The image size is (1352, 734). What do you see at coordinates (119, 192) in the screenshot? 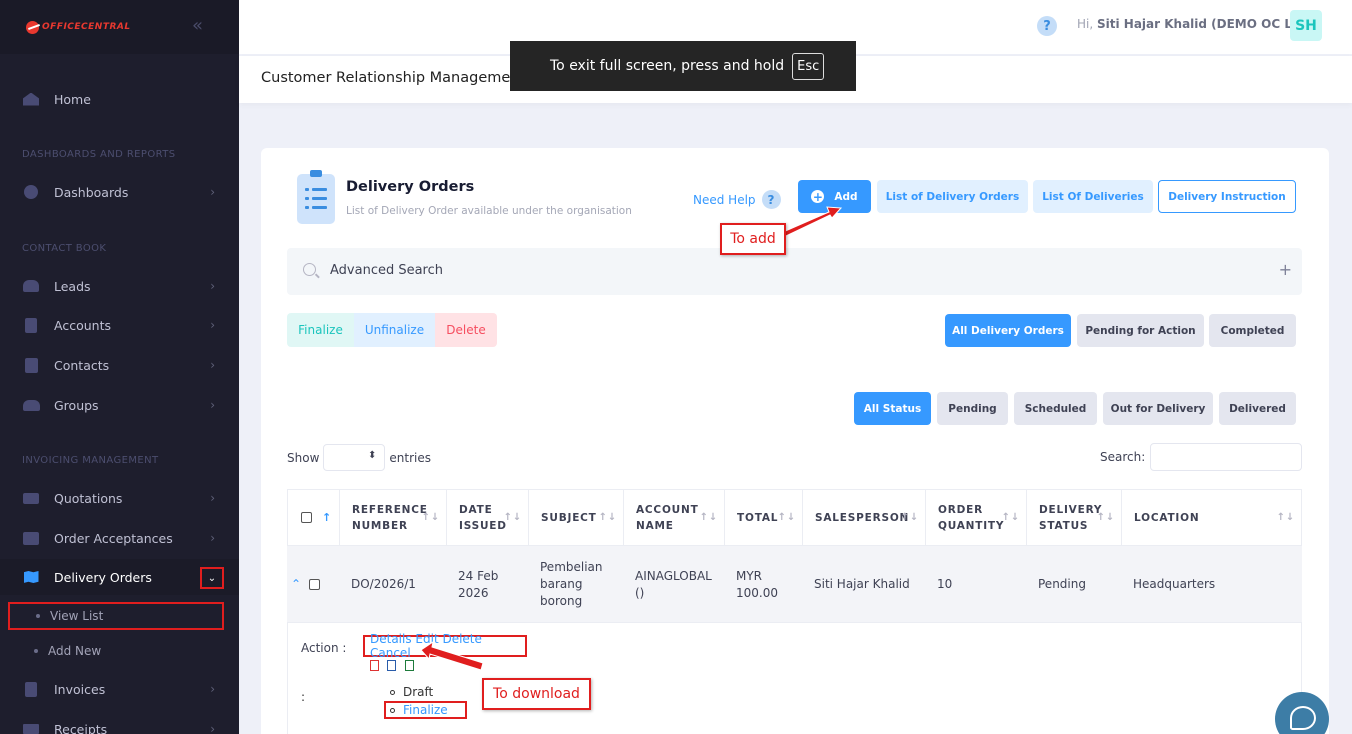
I see `sidebar-item-dashboards: Dashboards ›` at bounding box center [119, 192].